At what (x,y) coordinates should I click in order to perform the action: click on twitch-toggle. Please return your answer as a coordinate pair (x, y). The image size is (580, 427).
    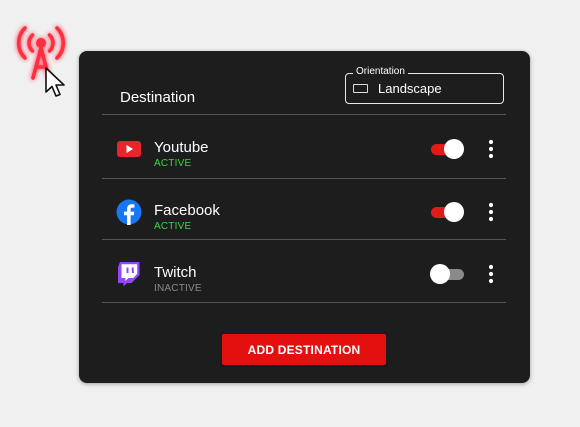
    Looking at the image, I should click on (448, 274).